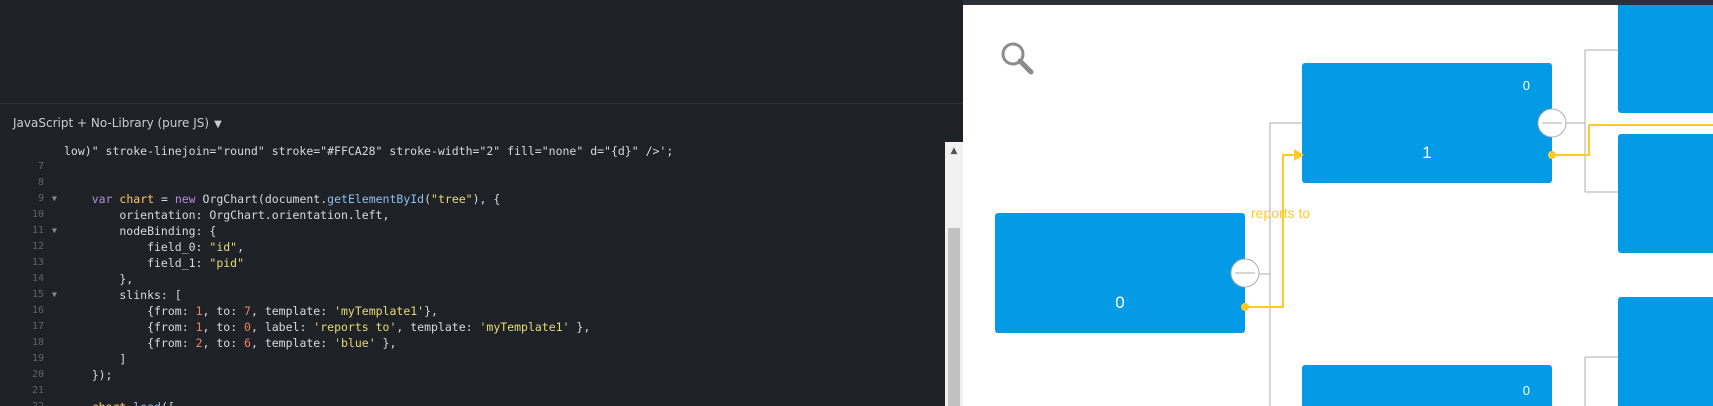 The height and width of the screenshot is (406, 1713). Describe the element at coordinates (472, 391) in the screenshot. I see `code-line: 21` at that location.